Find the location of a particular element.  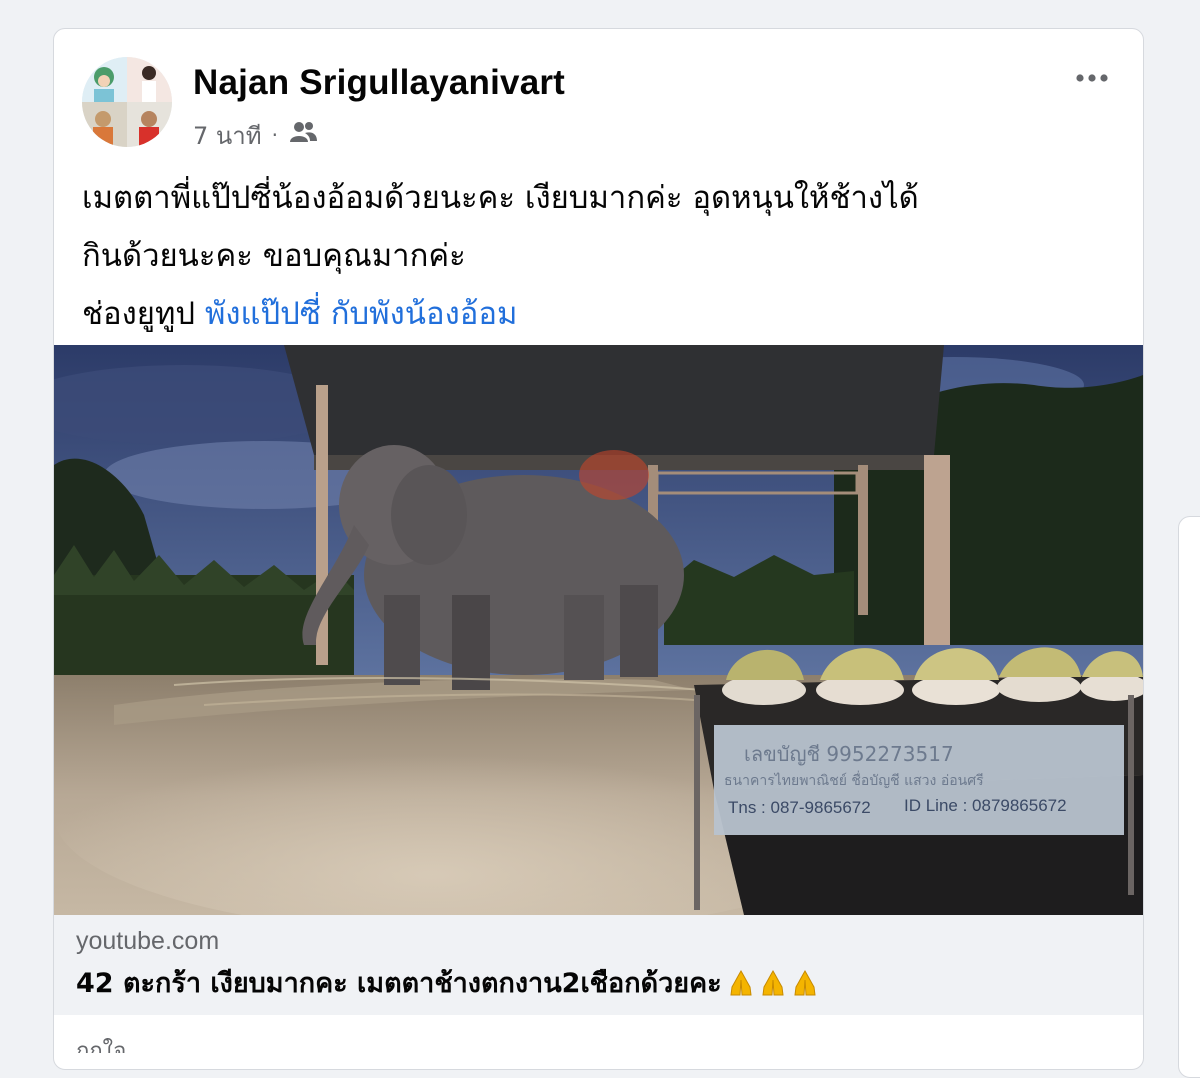

youtube-channel-label: ช่องยูทูป is located at coordinates (143, 314).